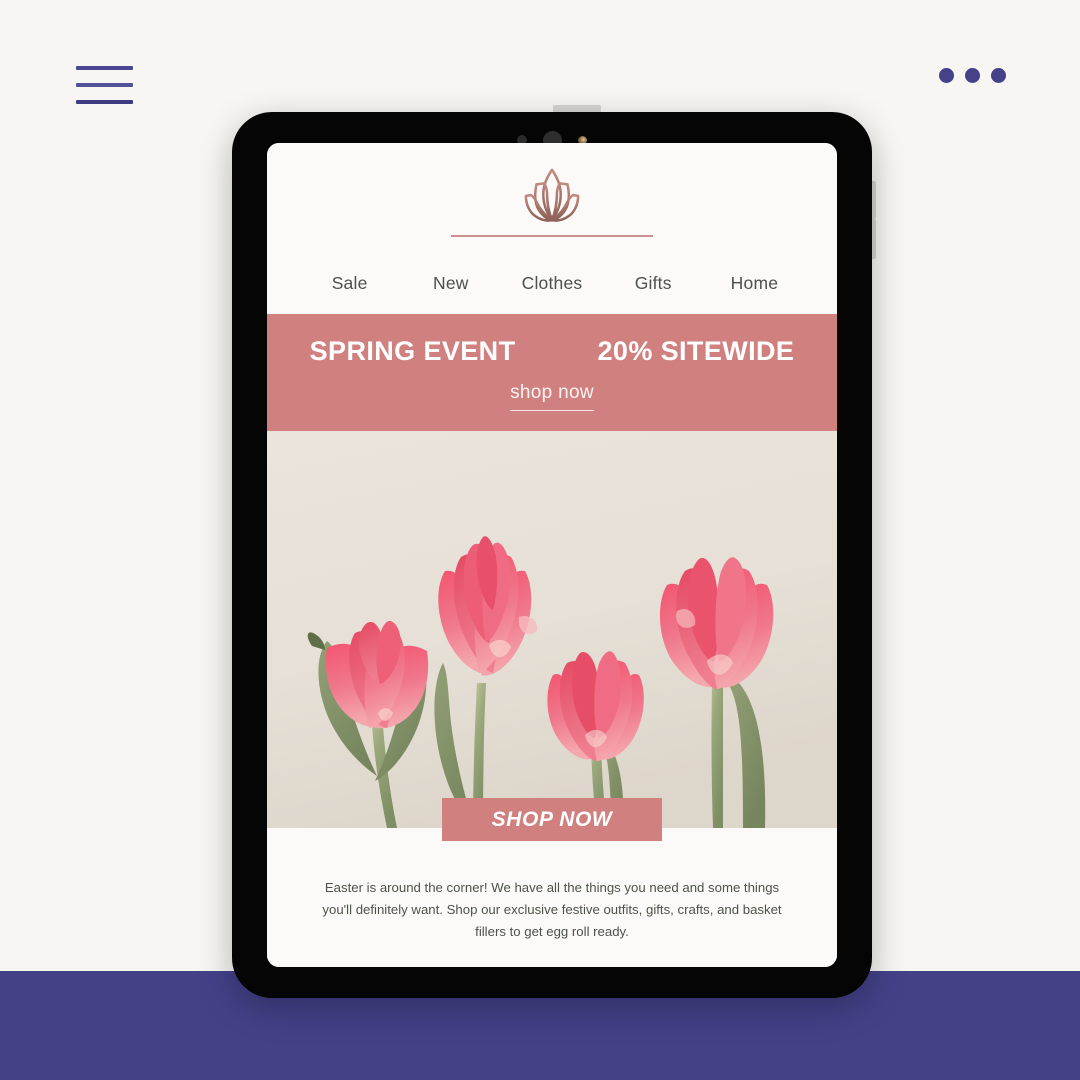  Describe the element at coordinates (552, 819) in the screenshot. I see `shop-now-button: SHOP NOW` at that location.